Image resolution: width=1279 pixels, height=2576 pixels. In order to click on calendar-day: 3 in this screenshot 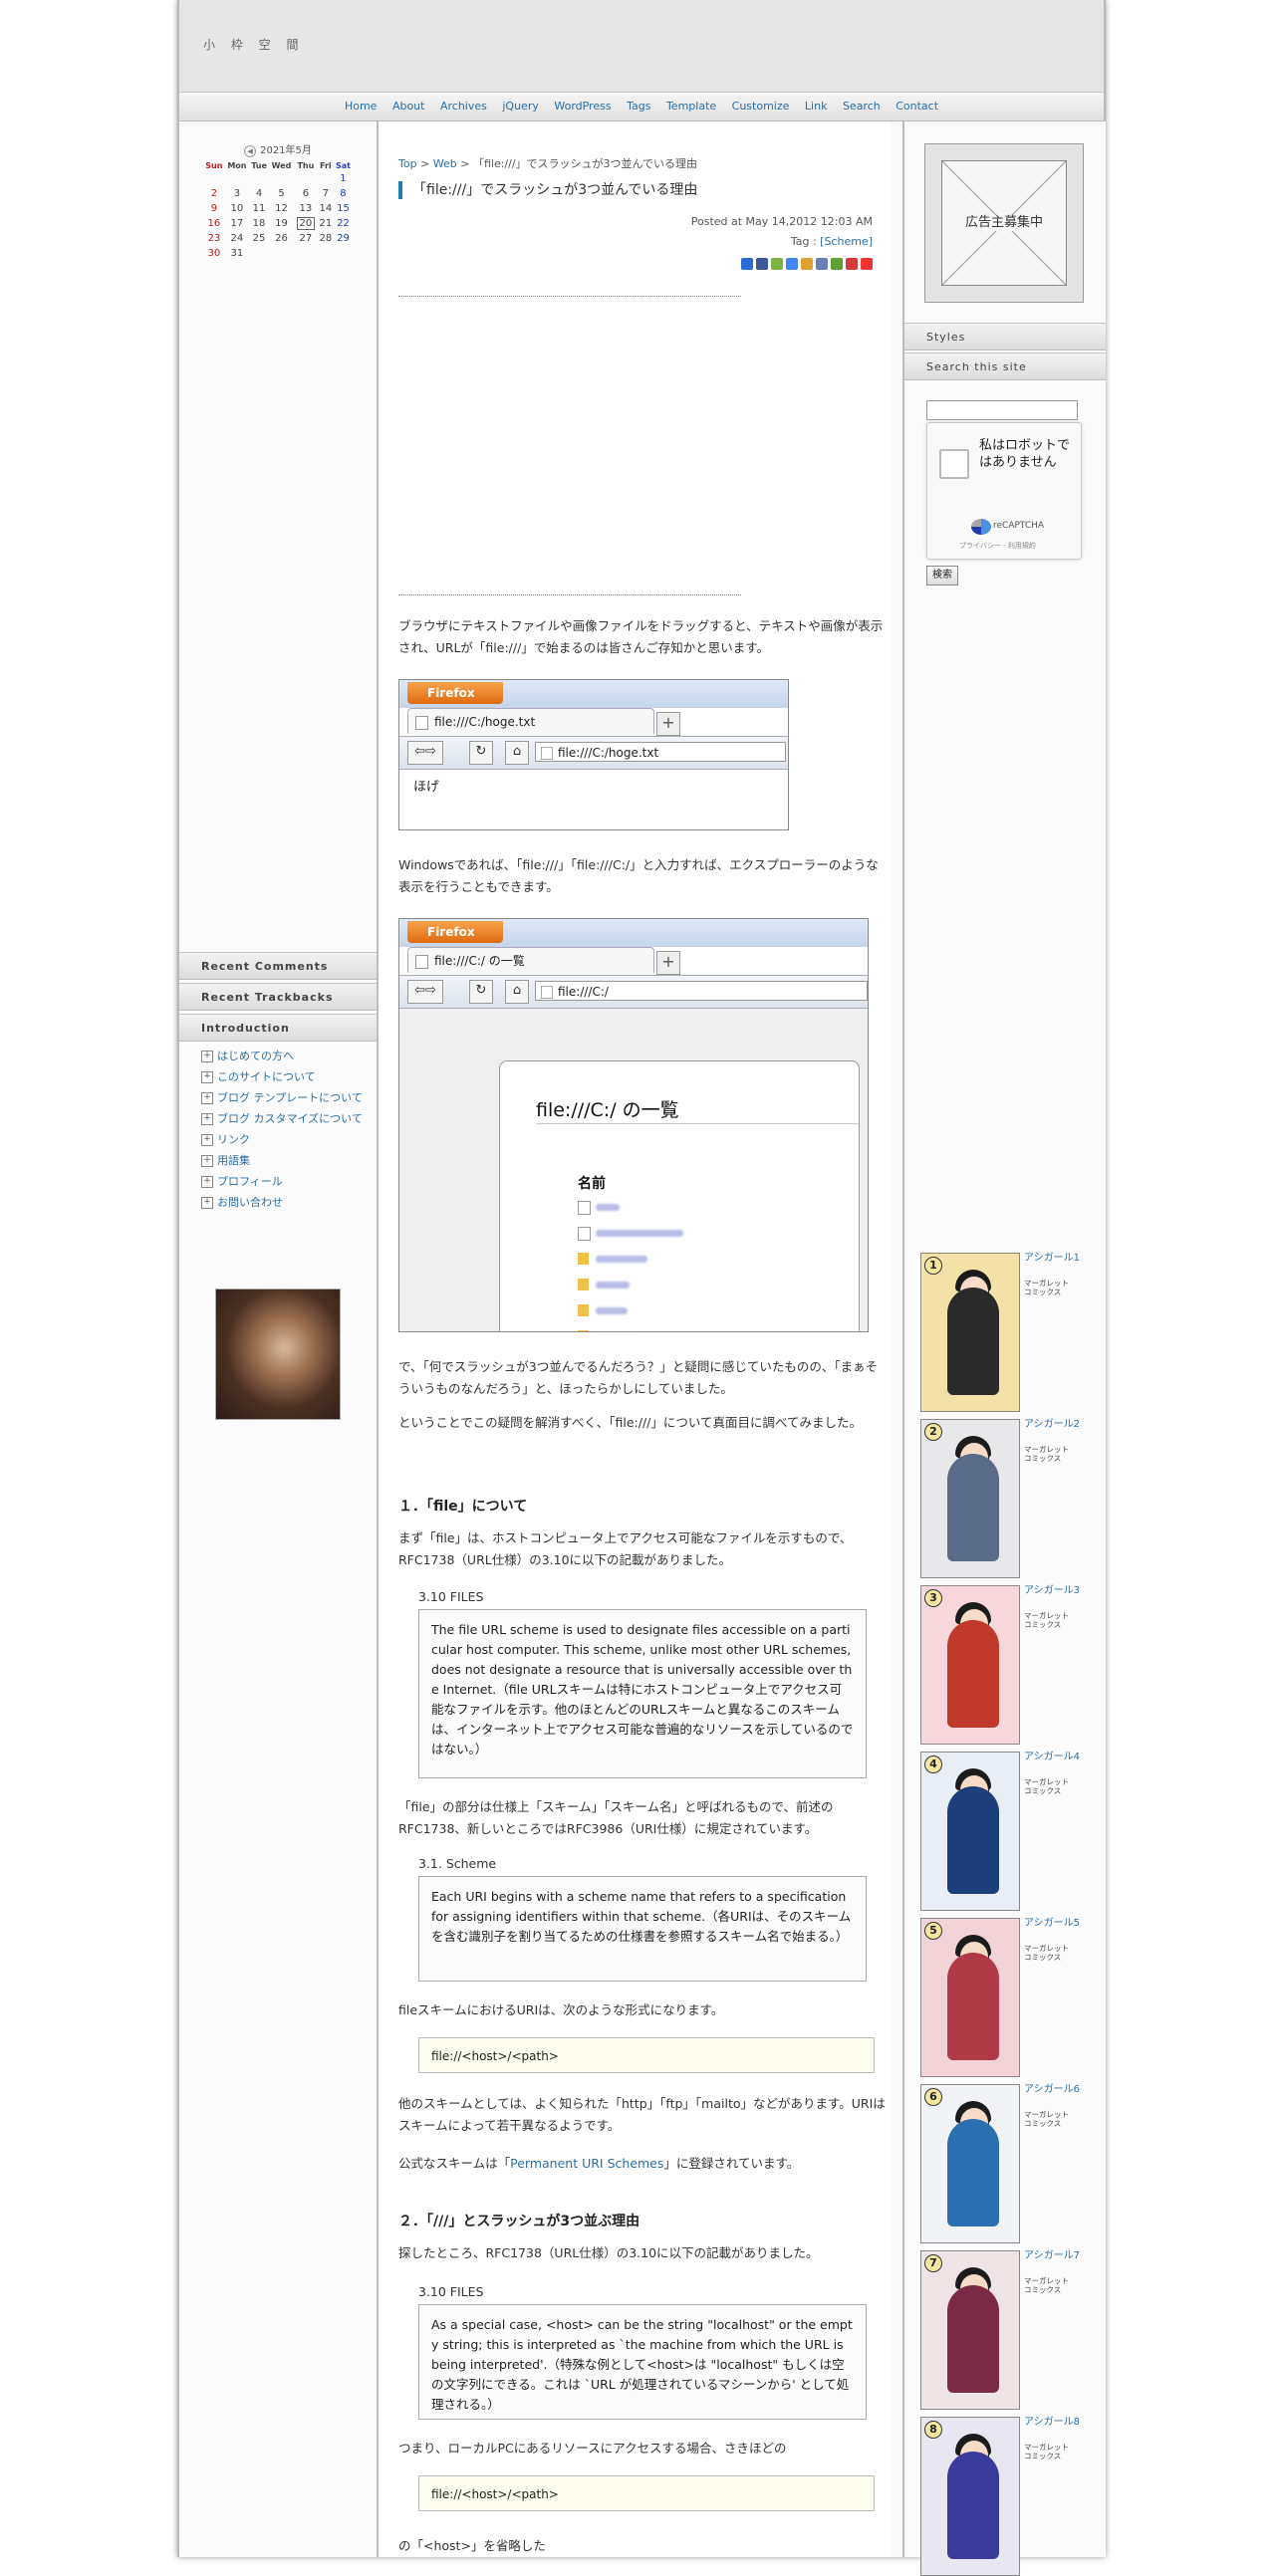, I will do `click(237, 193)`.